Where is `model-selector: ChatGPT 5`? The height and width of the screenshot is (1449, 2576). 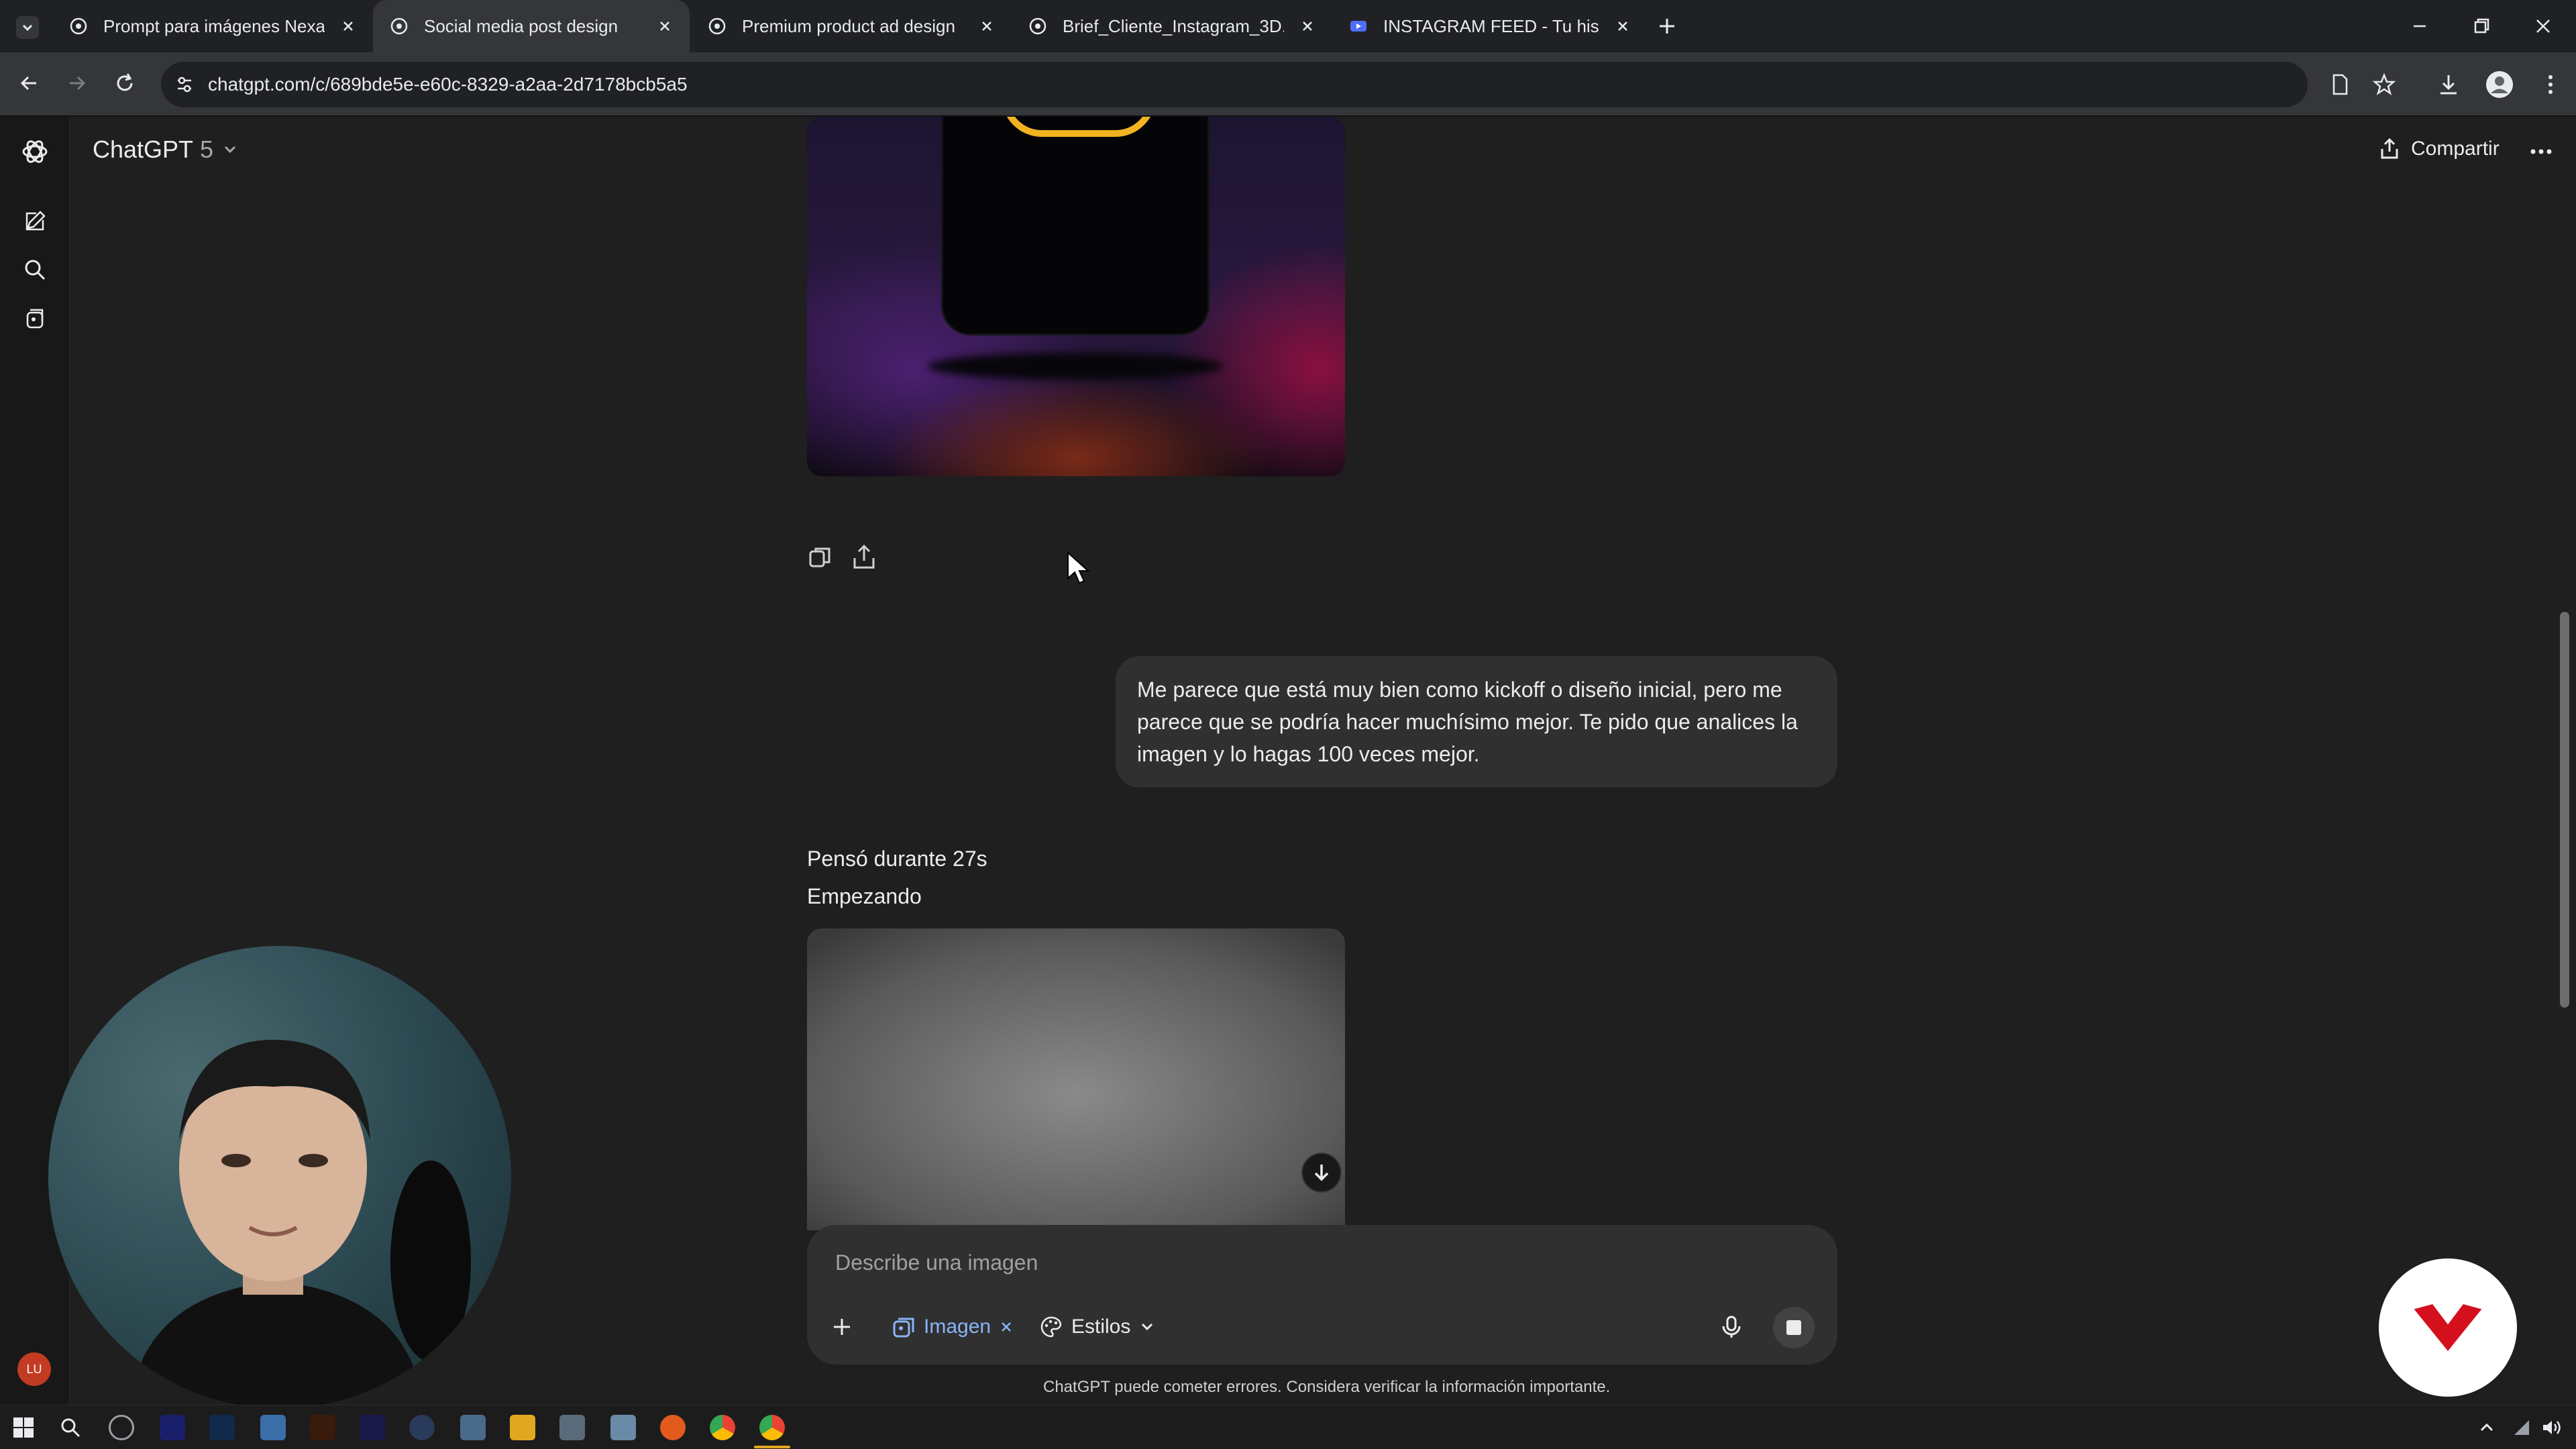
model-selector: ChatGPT 5 is located at coordinates (166, 150).